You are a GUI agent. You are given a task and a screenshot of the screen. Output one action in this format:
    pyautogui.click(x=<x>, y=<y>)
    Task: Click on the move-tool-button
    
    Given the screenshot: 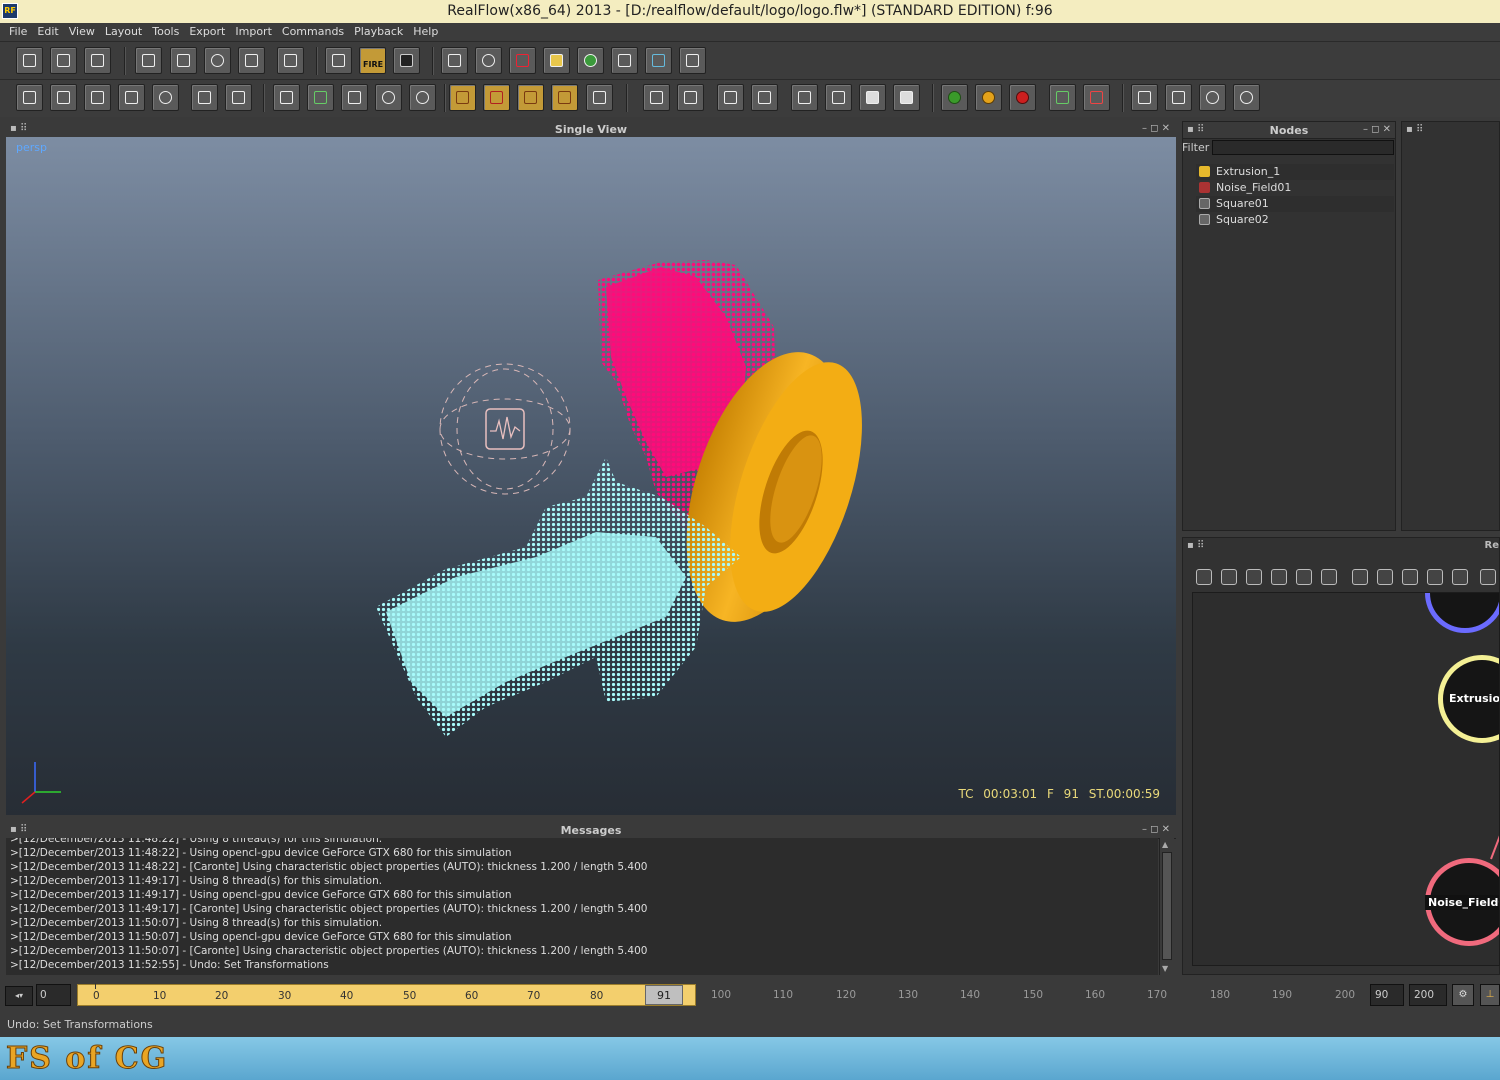 What is the action you would take?
    pyautogui.click(x=183, y=60)
    